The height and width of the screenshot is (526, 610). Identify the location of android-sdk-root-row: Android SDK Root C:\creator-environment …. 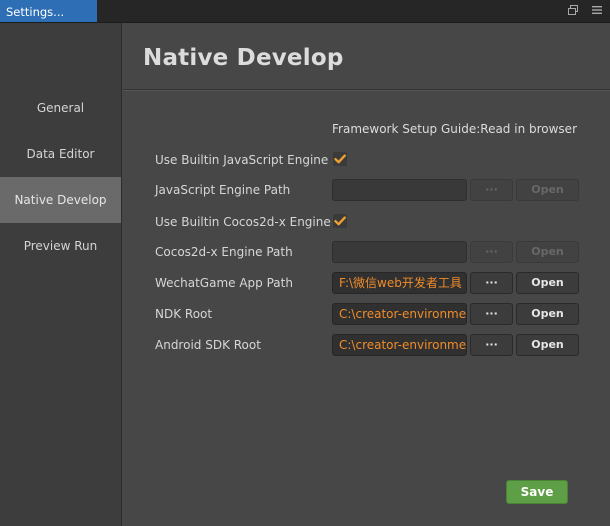
(366, 346).